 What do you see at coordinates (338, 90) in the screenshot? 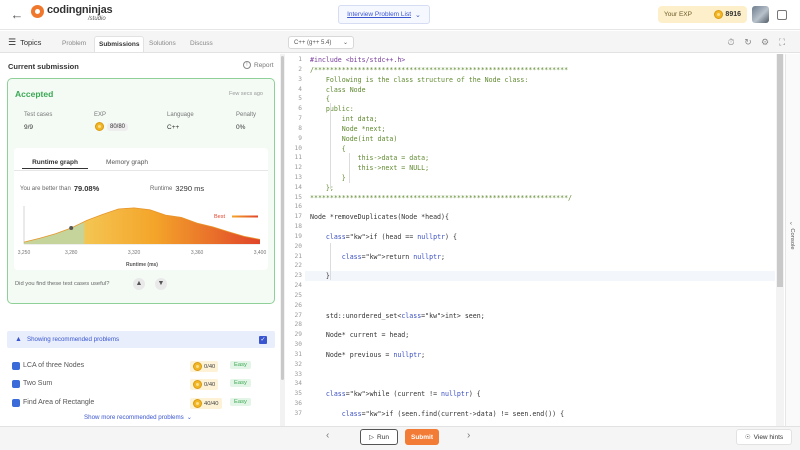
I see `code-line: class Node` at bounding box center [338, 90].